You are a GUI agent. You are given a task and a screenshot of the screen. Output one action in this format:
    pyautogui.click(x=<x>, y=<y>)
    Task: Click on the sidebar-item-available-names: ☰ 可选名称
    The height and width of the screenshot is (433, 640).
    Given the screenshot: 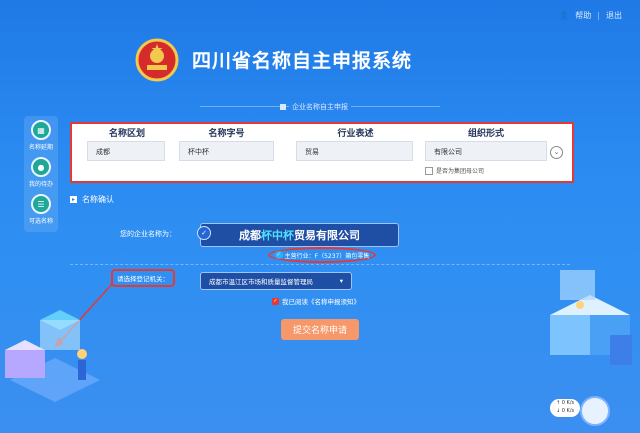 What is the action you would take?
    pyautogui.click(x=41, y=209)
    